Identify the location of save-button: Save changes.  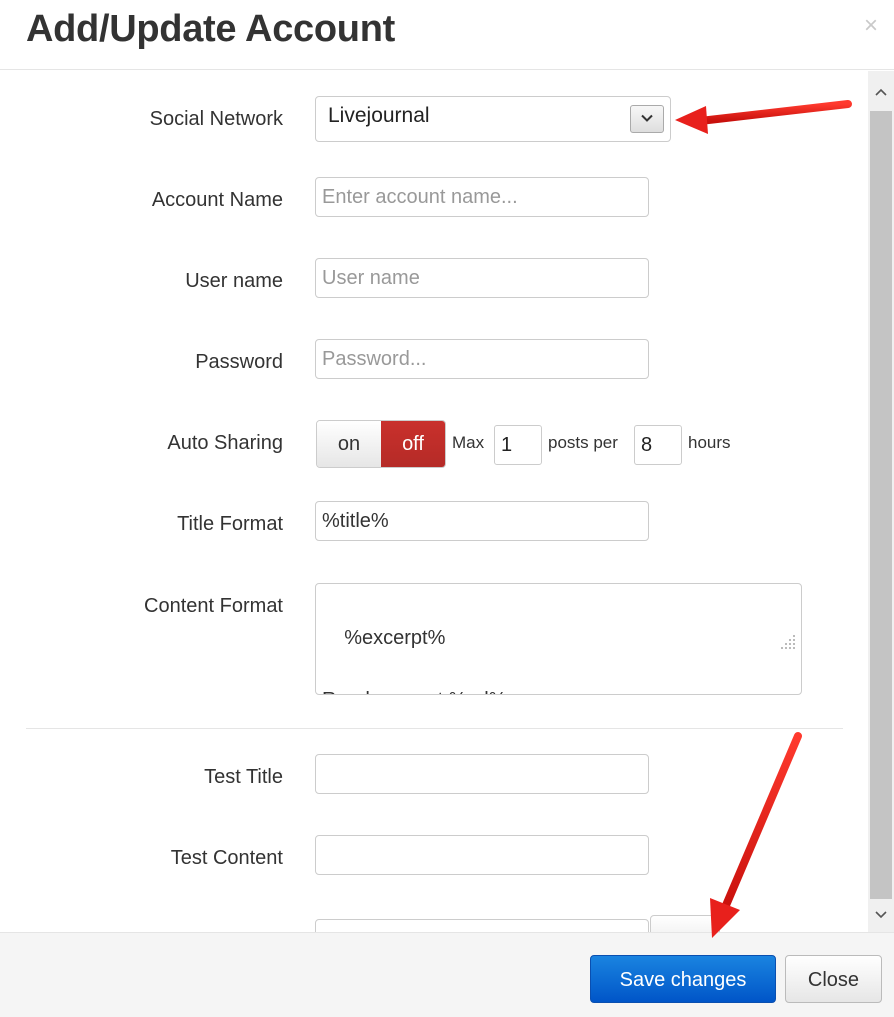
(683, 979).